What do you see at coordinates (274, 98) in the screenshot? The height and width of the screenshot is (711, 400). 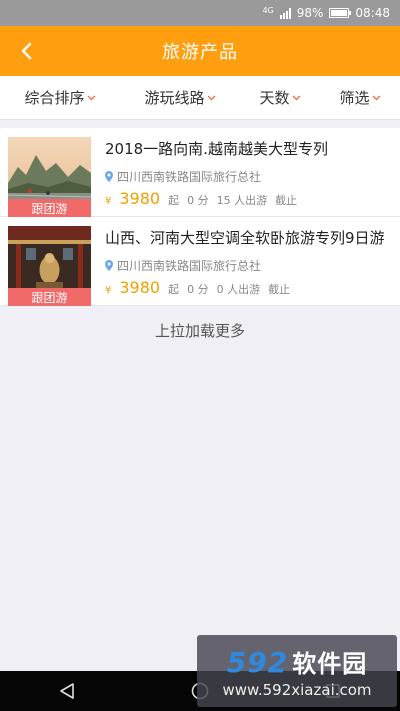 I see `filter-label: 天数` at bounding box center [274, 98].